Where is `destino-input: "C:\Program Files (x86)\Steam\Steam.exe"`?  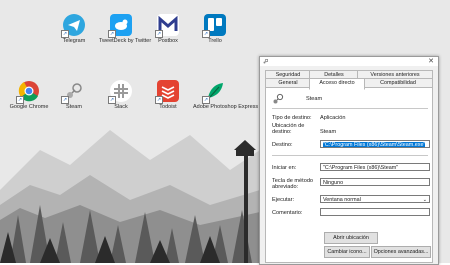
destino-input: "C:\Program Files (x86)\Steam\Steam.exe" is located at coordinates (375, 144).